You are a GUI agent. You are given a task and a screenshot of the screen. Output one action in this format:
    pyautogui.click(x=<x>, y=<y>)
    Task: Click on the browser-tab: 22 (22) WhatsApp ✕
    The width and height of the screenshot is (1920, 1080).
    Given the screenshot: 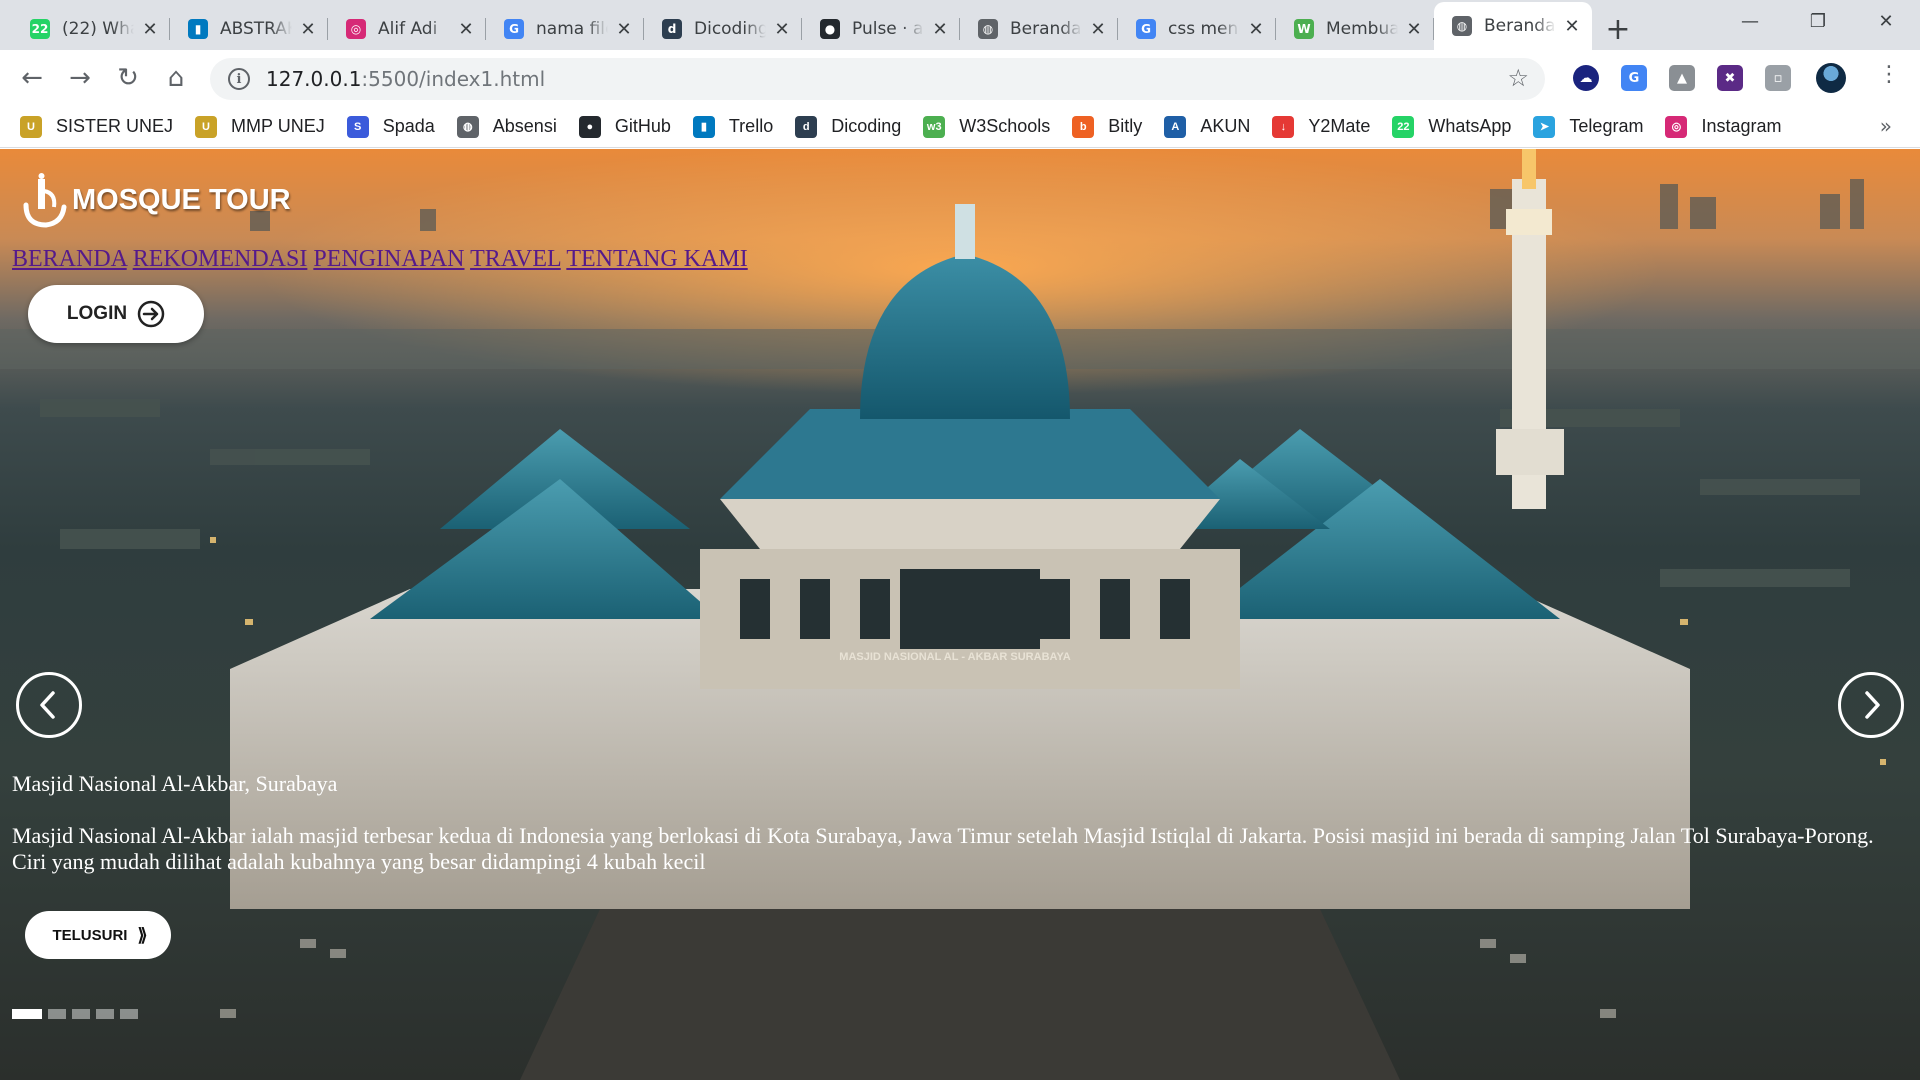 What is the action you would take?
    pyautogui.click(x=91, y=29)
    